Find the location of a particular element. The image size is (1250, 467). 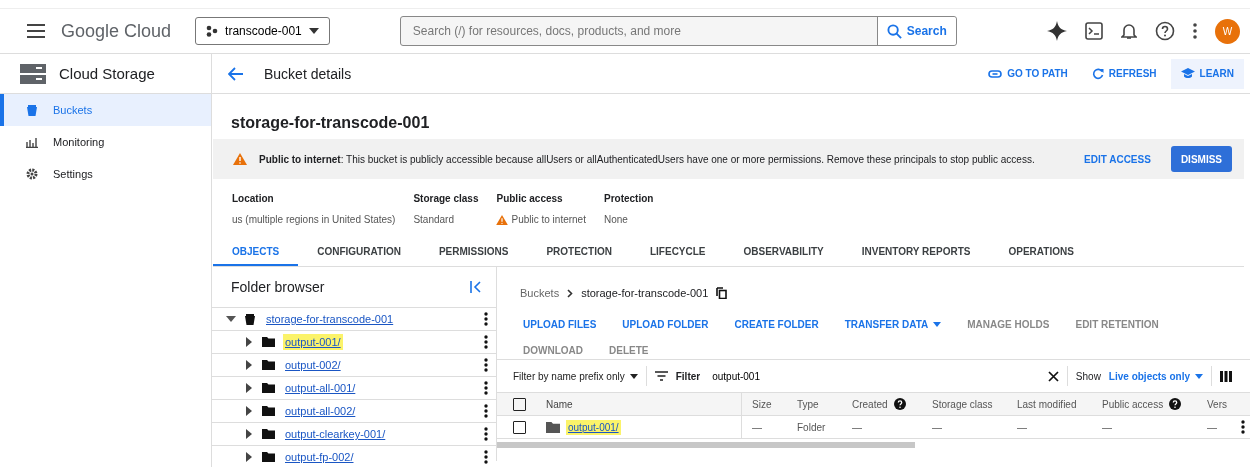

sidebar-item: Monitoring is located at coordinates (105, 142).